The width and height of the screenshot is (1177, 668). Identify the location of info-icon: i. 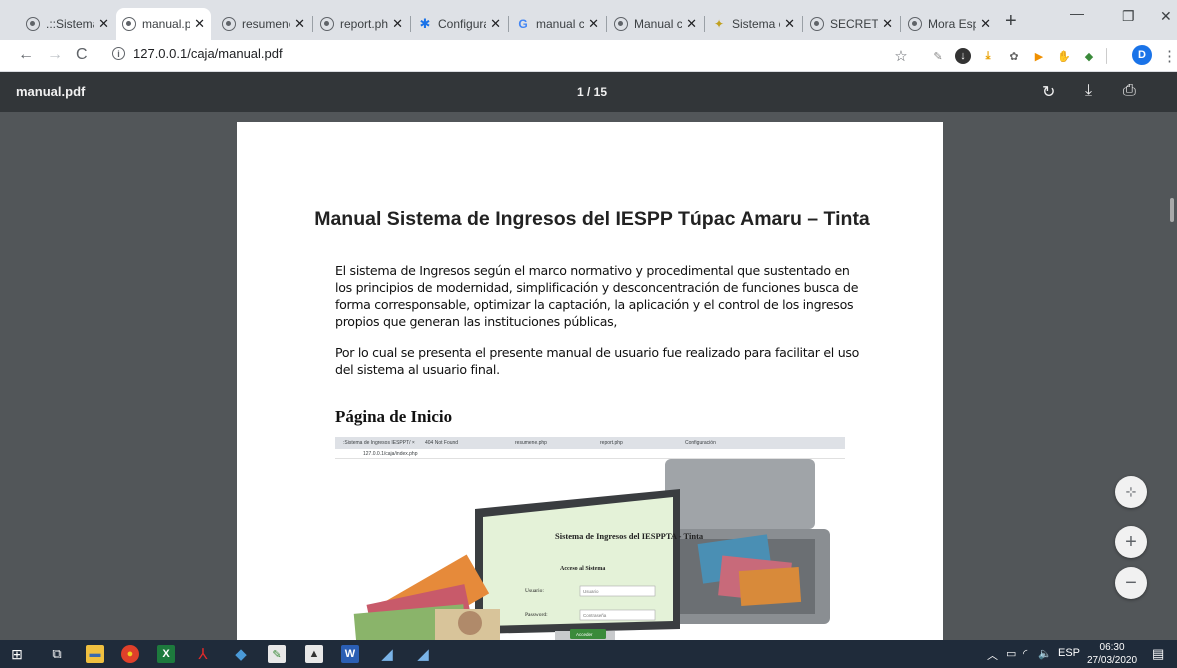
(118, 53).